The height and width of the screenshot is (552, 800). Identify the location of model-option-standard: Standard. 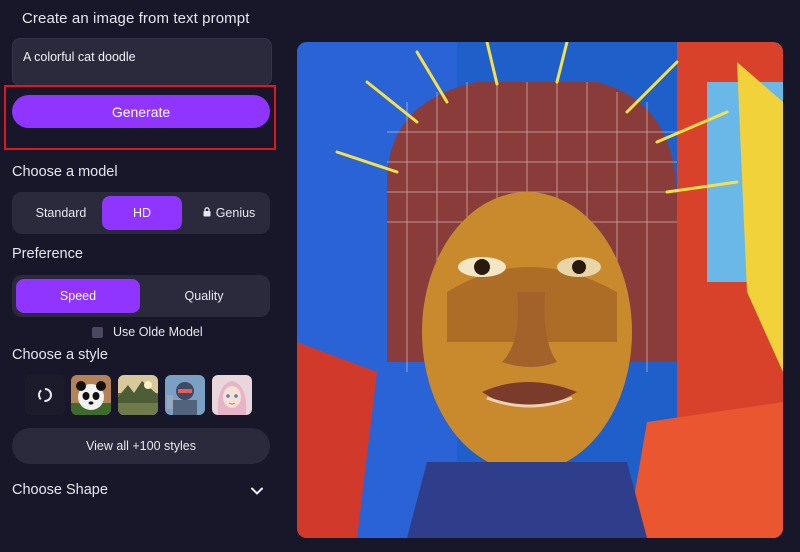
(61, 213).